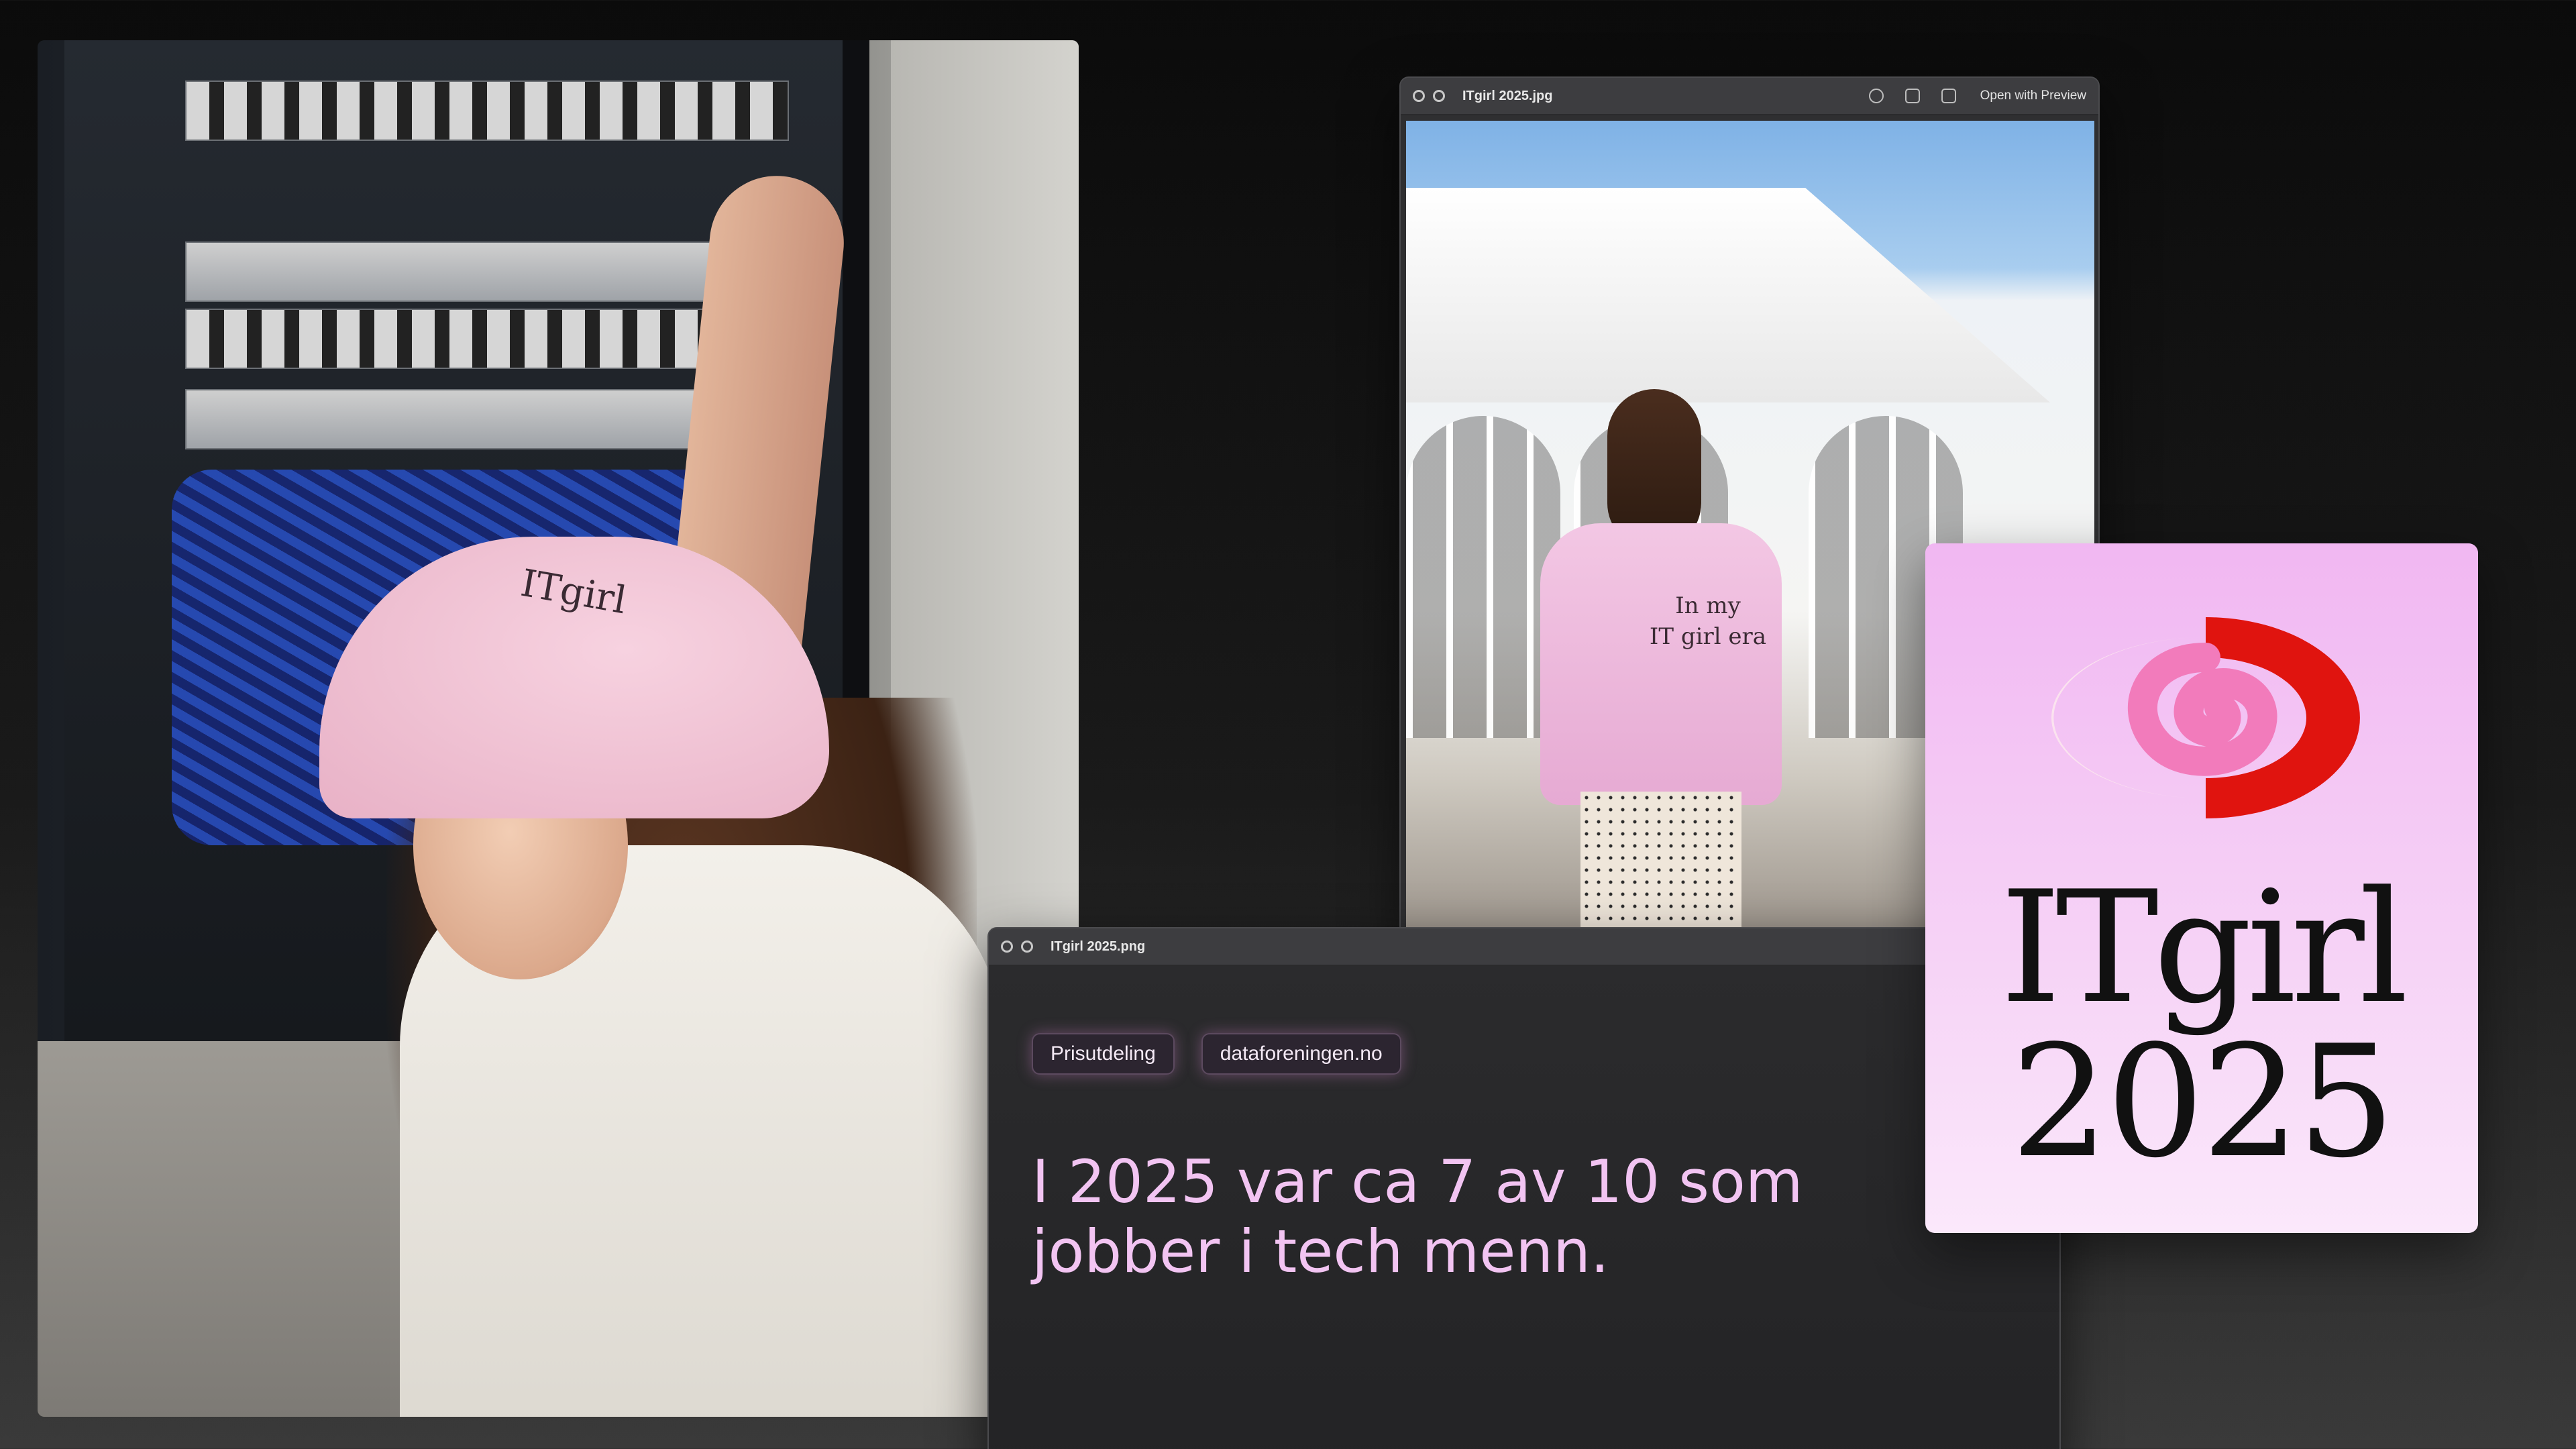 This screenshot has width=2576, height=1449. I want to click on share-icon, so click(1948, 96).